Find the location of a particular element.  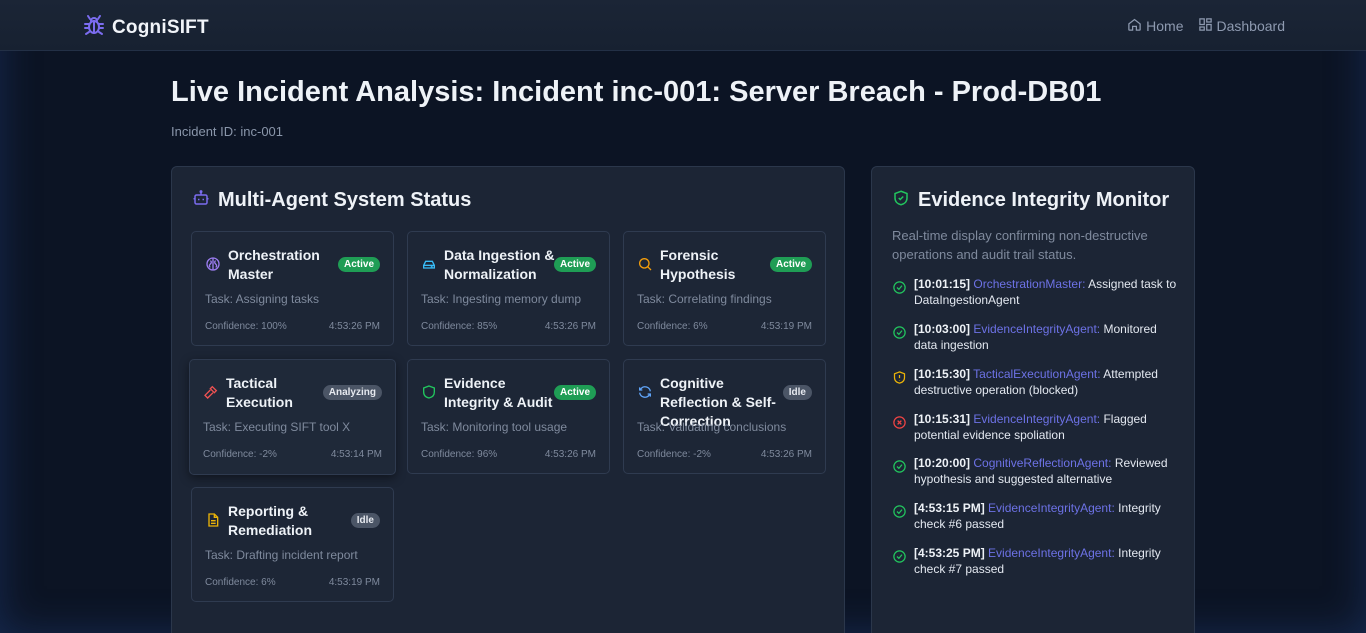

incident-id: Incident ID: inc-001 is located at coordinates (227, 131).